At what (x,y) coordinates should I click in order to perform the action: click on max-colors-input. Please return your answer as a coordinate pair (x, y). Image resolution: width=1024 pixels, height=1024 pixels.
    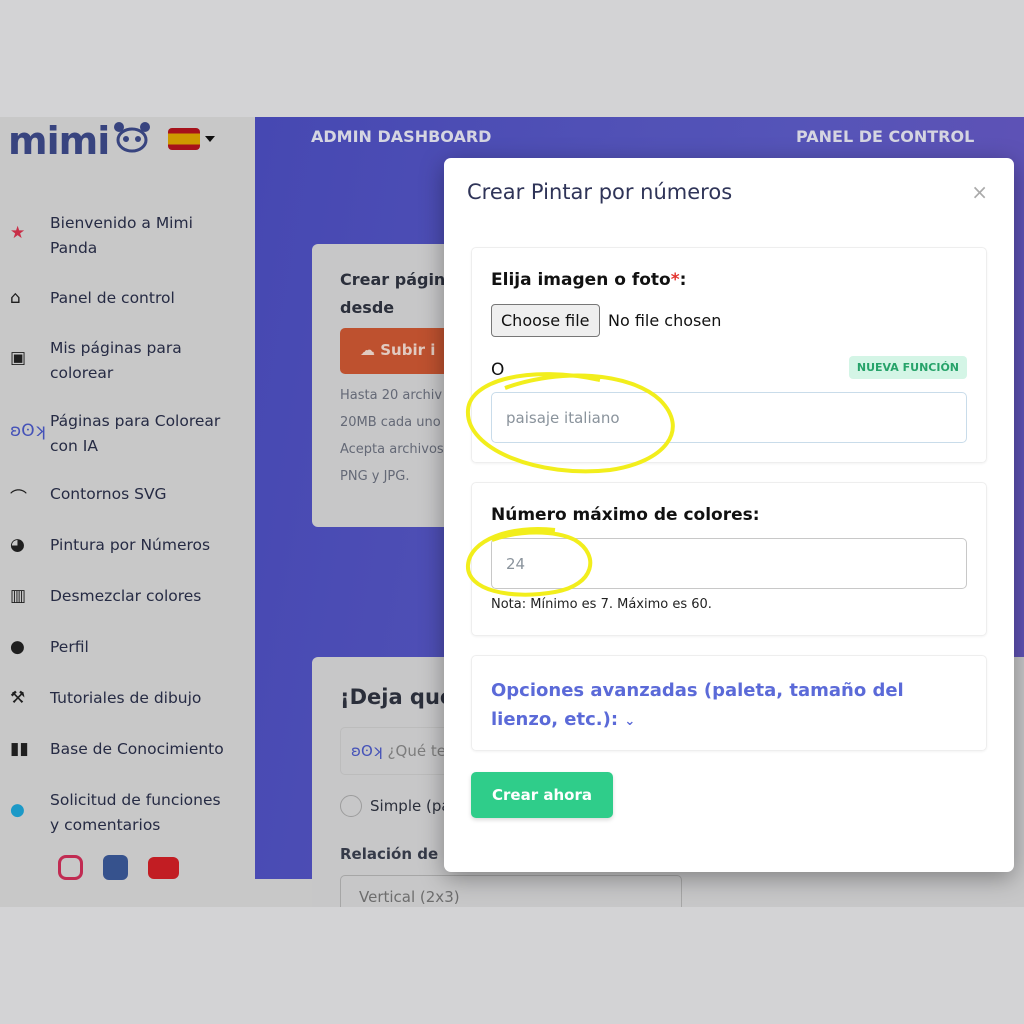
    Looking at the image, I should click on (729, 563).